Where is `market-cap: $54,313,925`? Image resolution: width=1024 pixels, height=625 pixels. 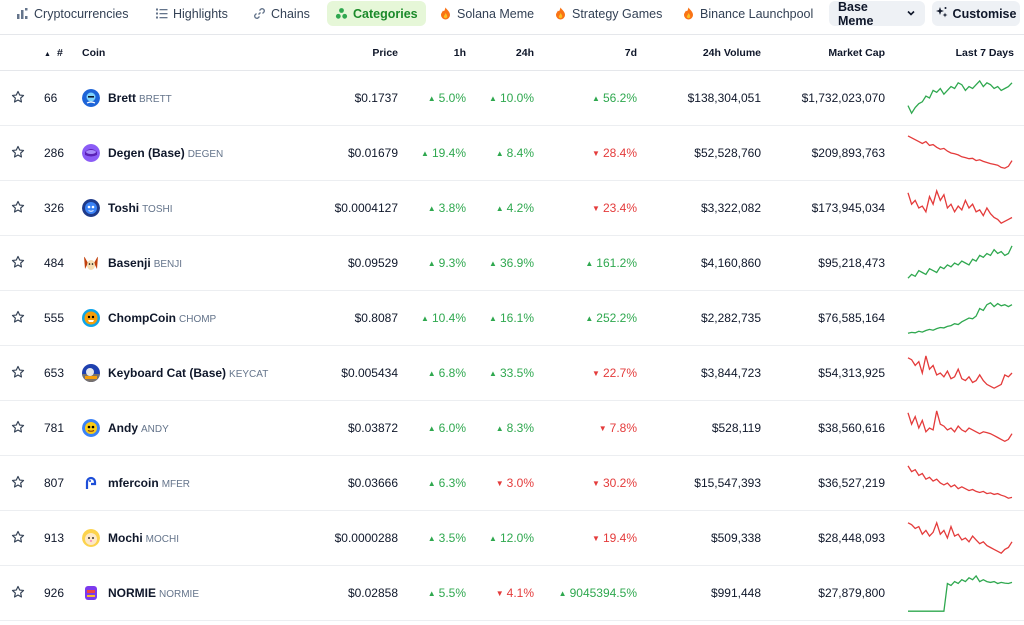 market-cap: $54,313,925 is located at coordinates (823, 373).